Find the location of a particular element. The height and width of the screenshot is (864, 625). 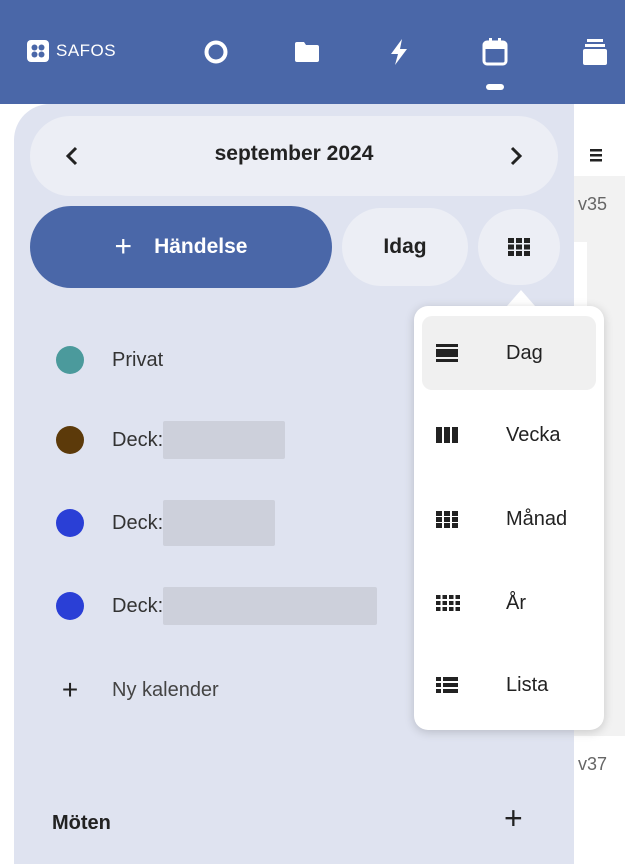

add-meeting-button: + is located at coordinates (513, 818).